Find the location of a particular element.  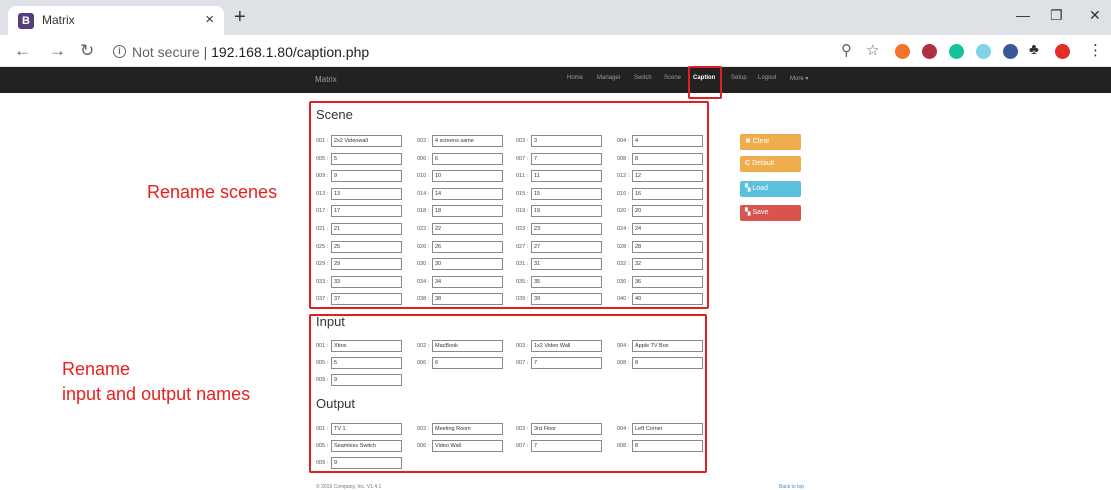

tab-title: Matrix is located at coordinates (58, 20).